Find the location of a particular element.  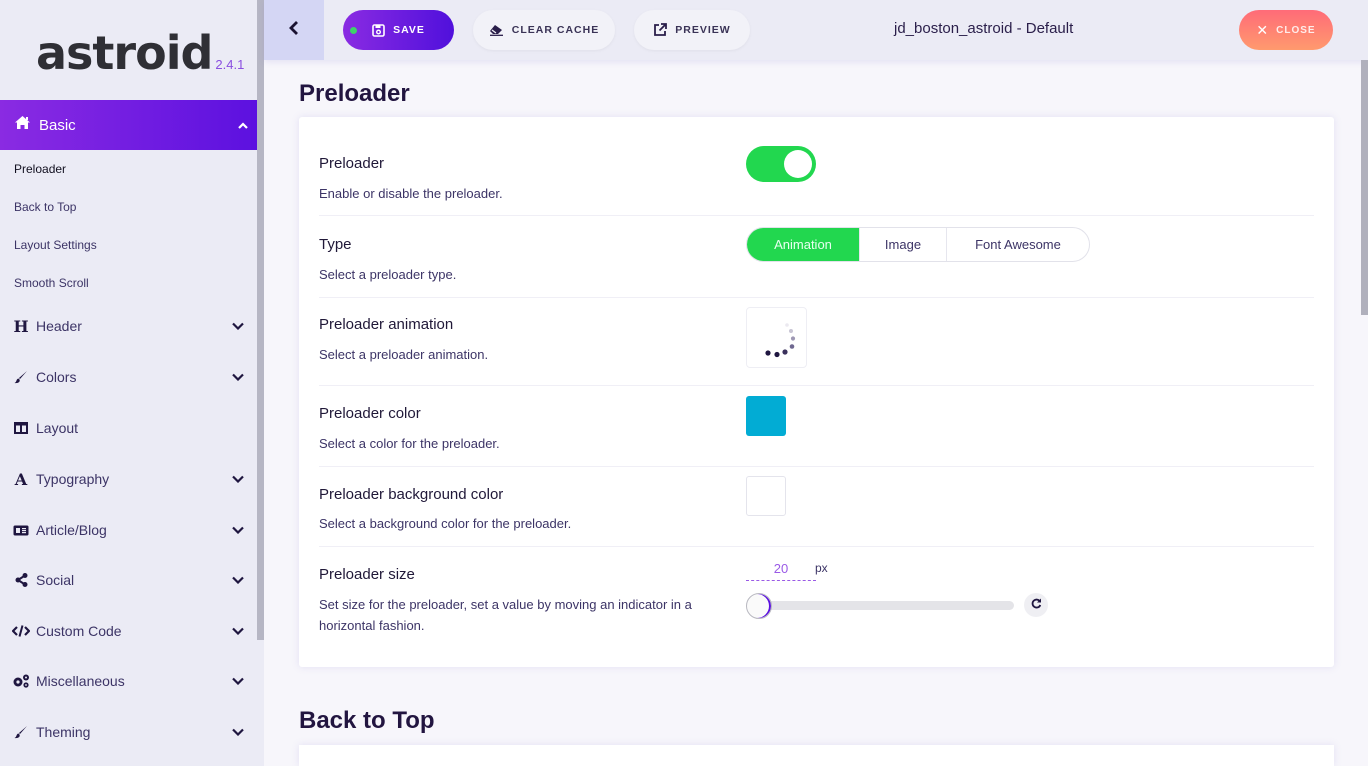

page-scrollbar is located at coordinates (1364, 187).